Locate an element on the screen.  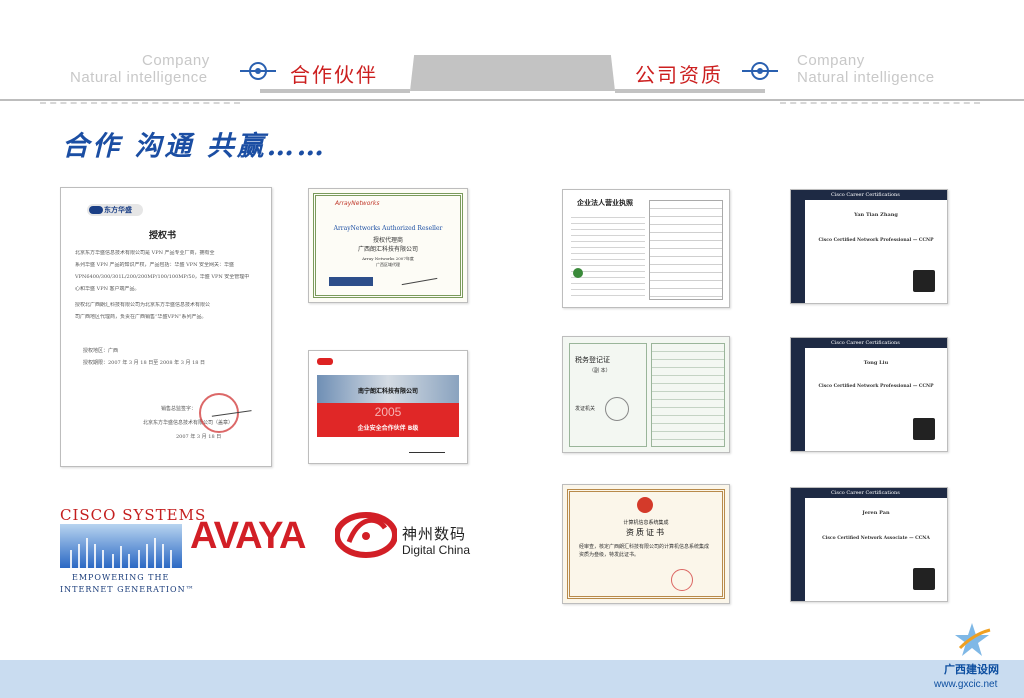
cisco-logo-tag-1: EMPOWERING THE is located at coordinates (121, 577).